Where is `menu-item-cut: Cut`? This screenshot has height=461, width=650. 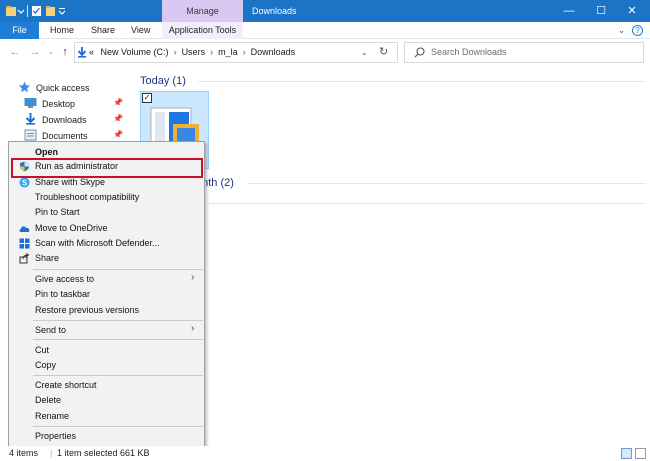 menu-item-cut: Cut is located at coordinates (42, 350).